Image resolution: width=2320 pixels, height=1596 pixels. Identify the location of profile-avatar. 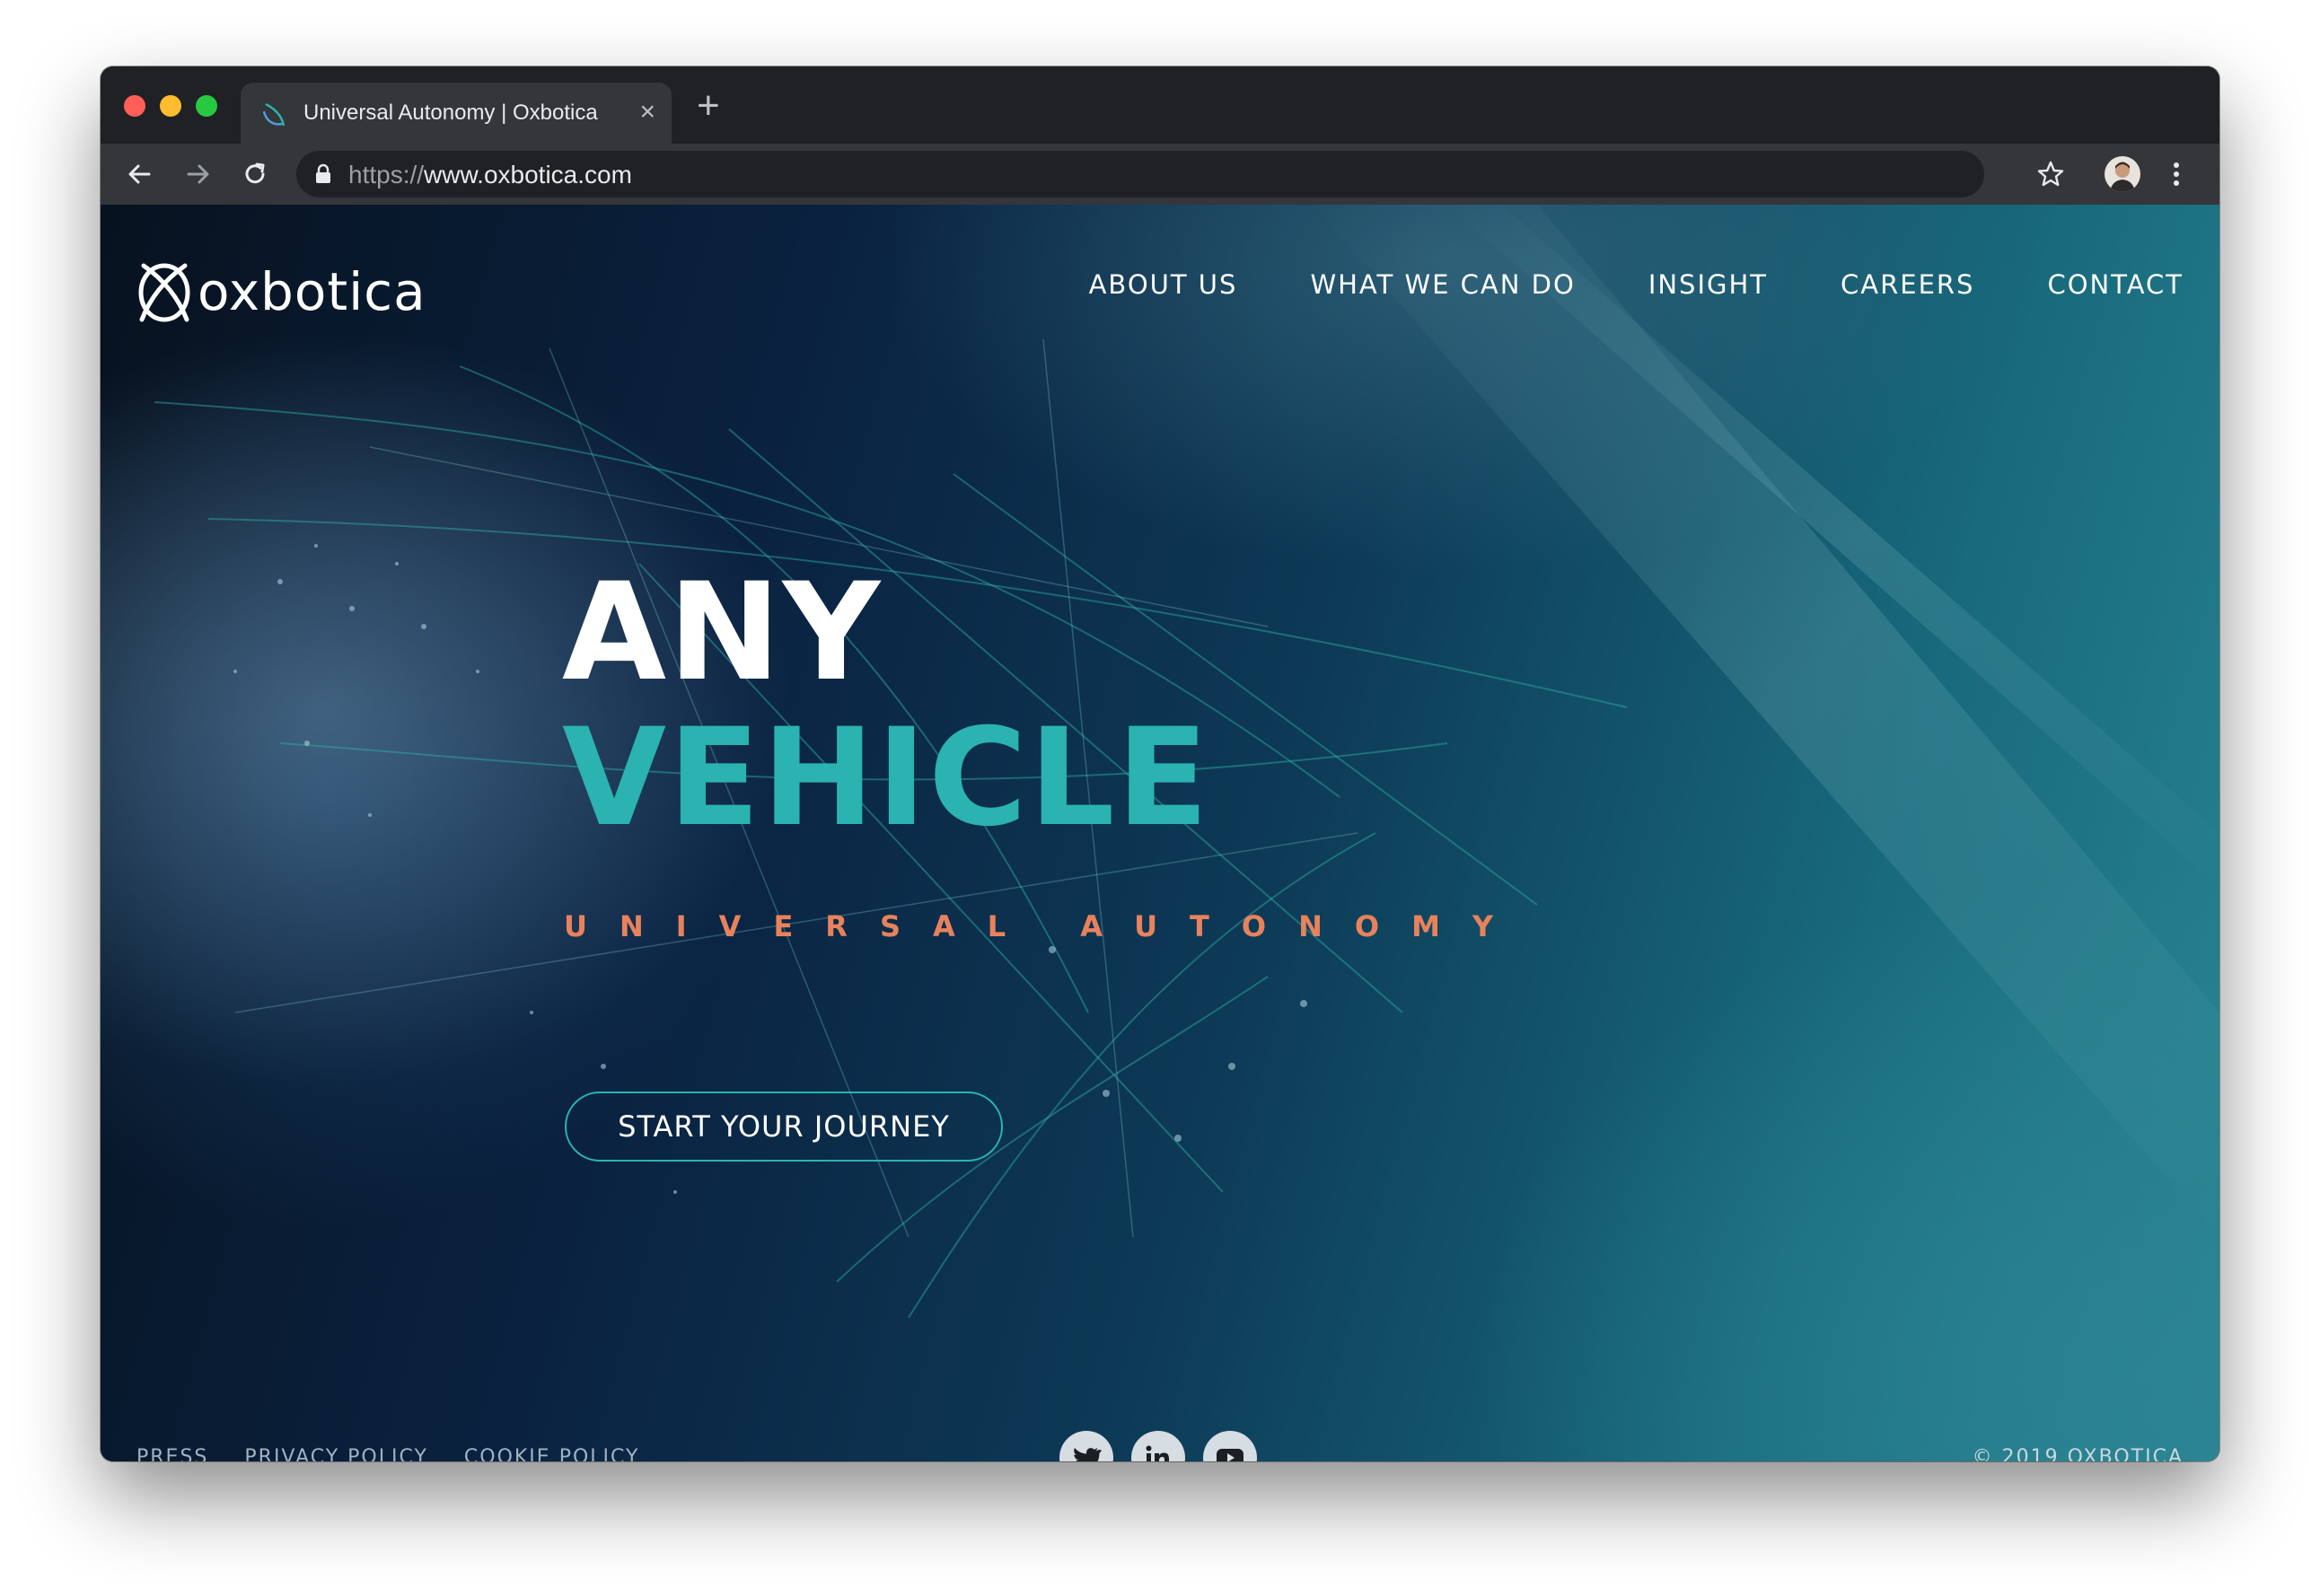
(2122, 174).